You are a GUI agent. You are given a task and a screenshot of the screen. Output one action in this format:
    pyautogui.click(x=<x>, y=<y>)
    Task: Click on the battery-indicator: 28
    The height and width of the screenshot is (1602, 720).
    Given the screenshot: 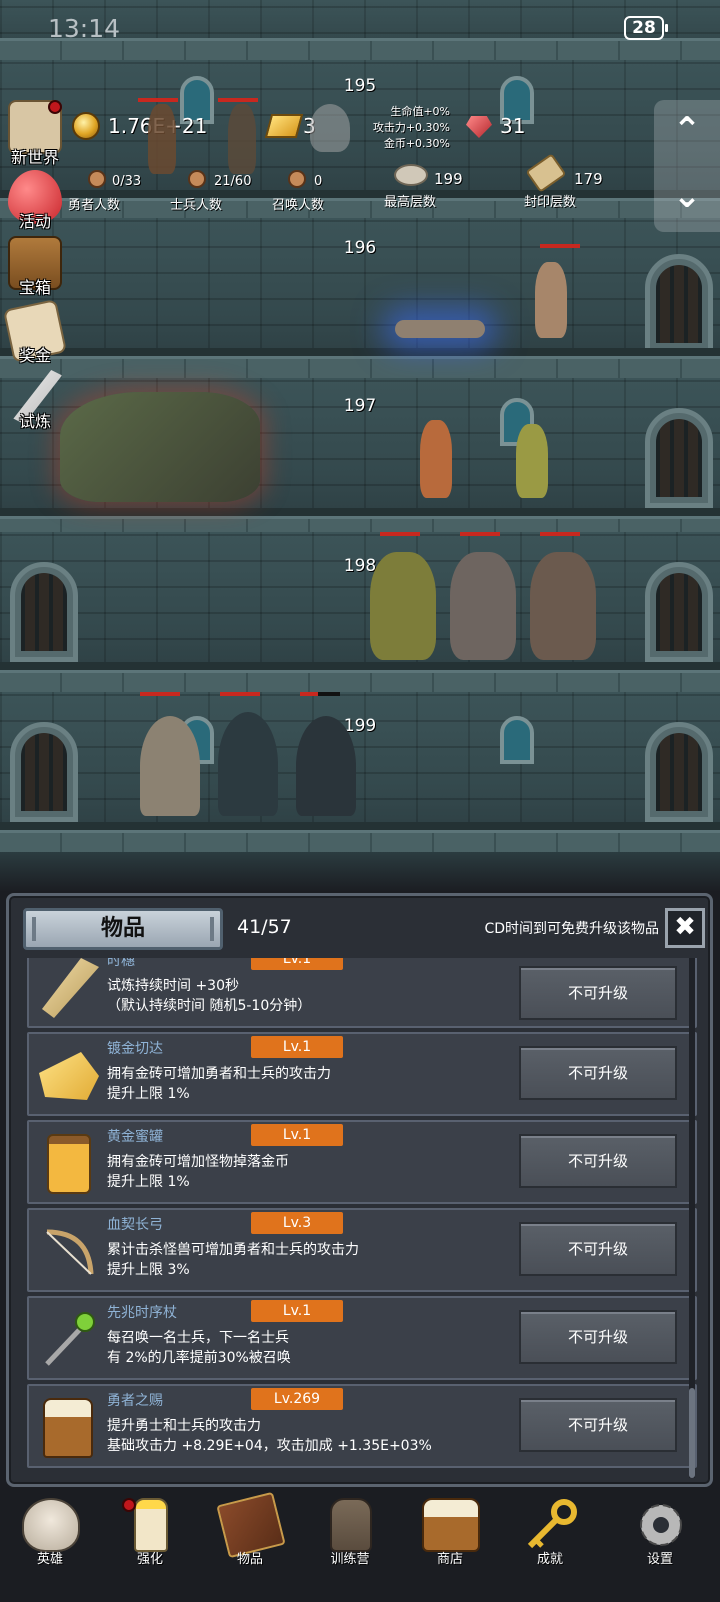 What is the action you would take?
    pyautogui.click(x=646, y=28)
    